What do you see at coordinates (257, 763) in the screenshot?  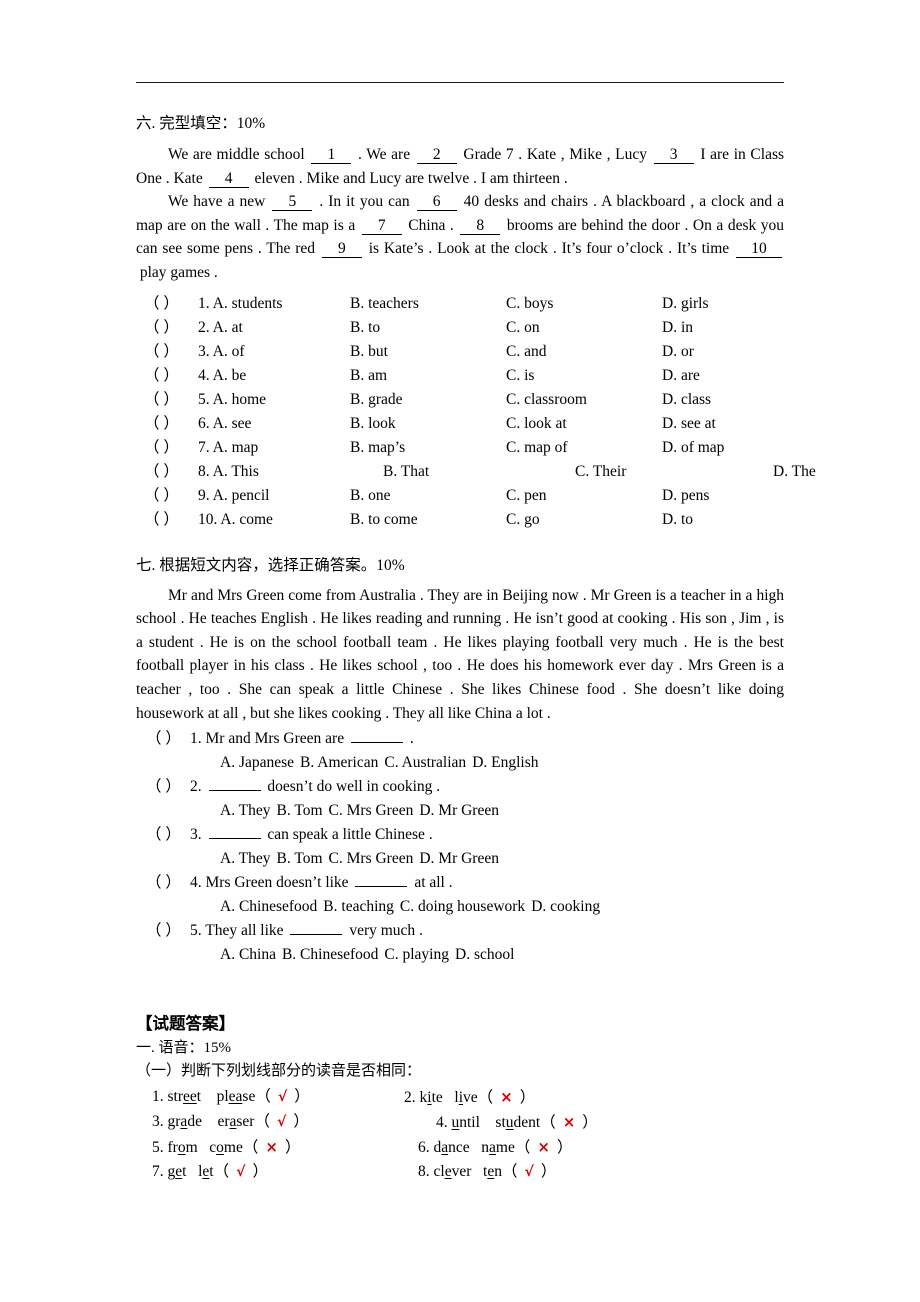 I see `choice-a: A. Japanese` at bounding box center [257, 763].